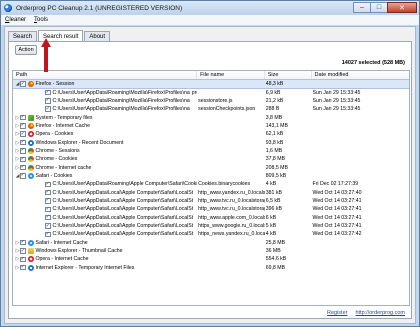 This screenshot has height=327, width=420. Describe the element at coordinates (336, 100) in the screenshot. I see `row-date: Sun Jan 29 15:33:45` at that location.